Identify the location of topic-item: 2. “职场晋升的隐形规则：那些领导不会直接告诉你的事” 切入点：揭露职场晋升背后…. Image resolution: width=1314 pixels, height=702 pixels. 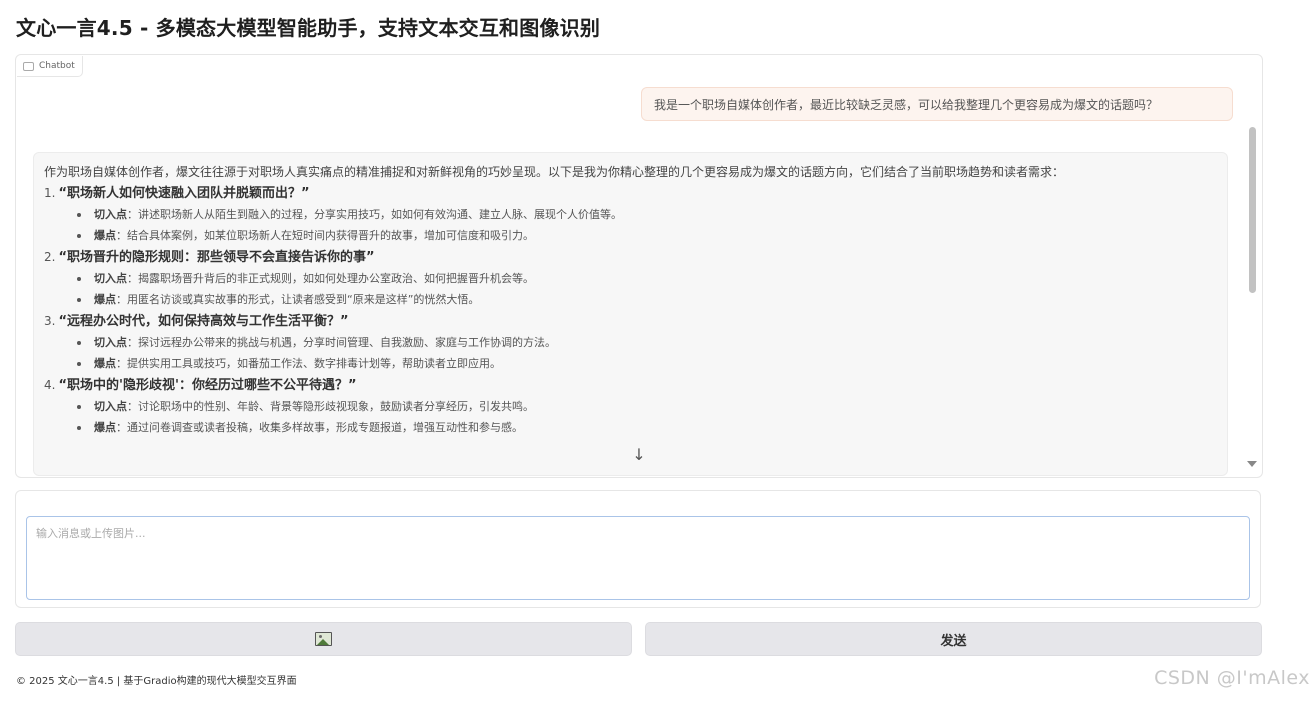
(630, 278).